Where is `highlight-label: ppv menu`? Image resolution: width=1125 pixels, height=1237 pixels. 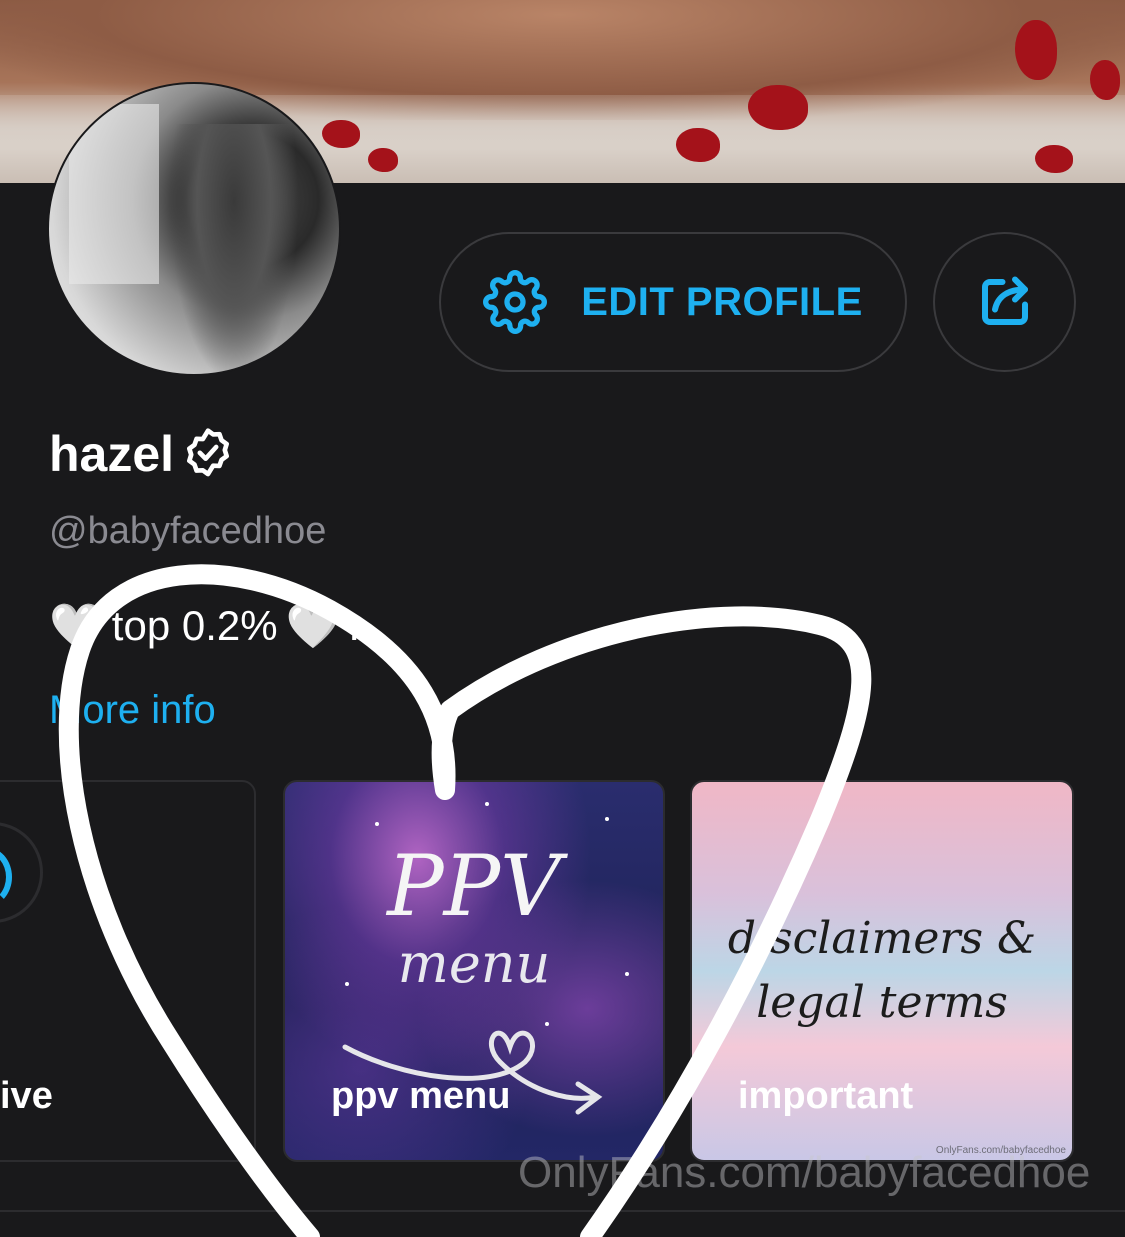
highlight-label: ppv menu is located at coordinates (421, 1096).